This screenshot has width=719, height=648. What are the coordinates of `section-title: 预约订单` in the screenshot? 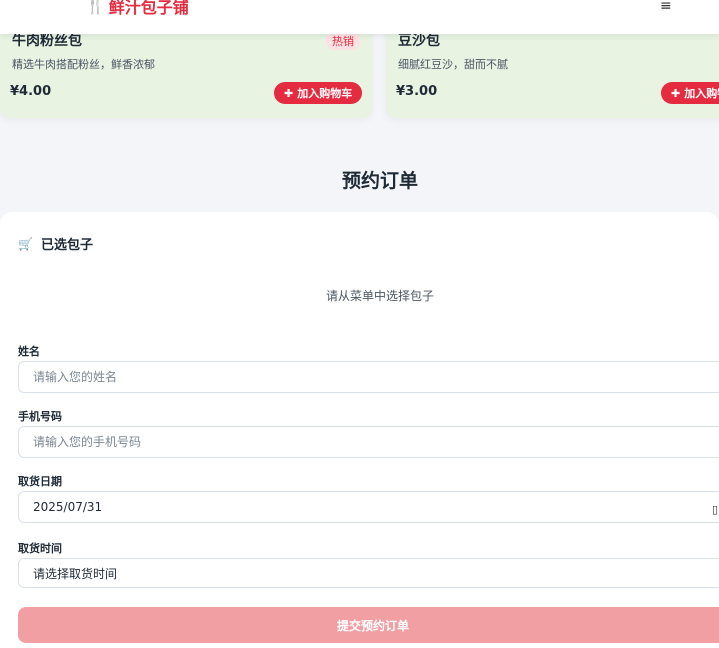 It's located at (379, 181).